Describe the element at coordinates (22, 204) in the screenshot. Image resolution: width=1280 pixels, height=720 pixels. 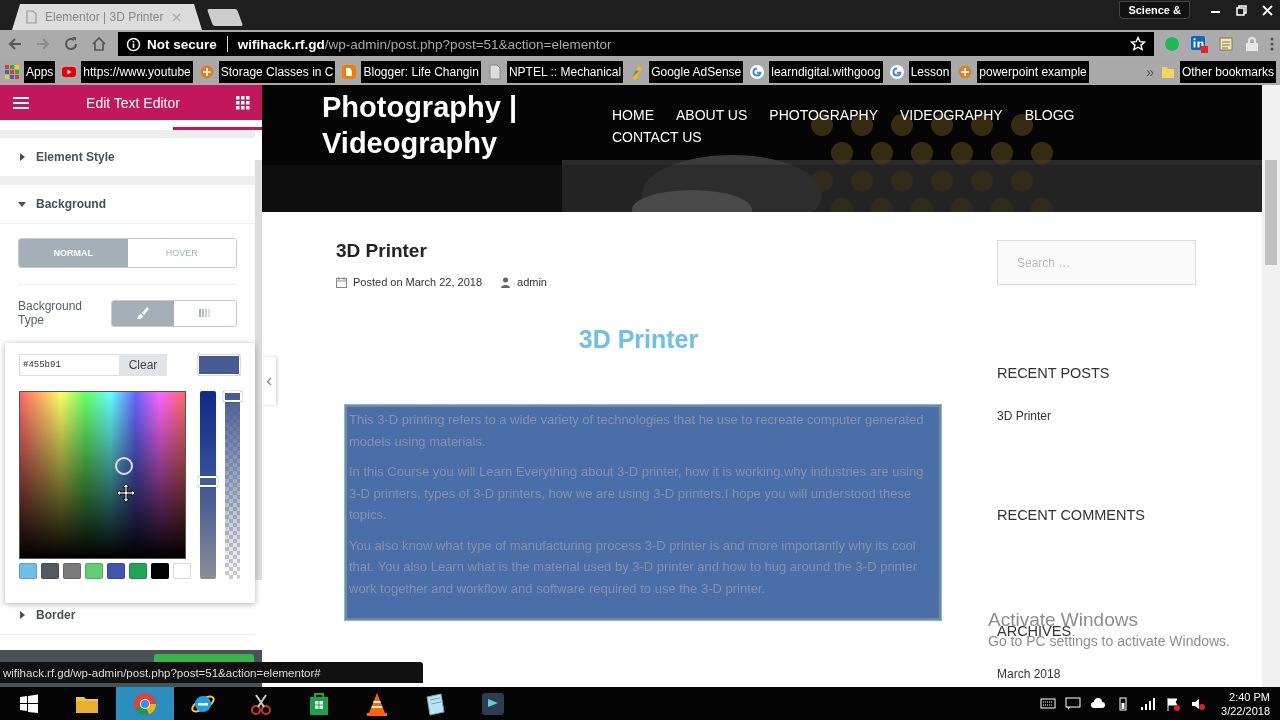
I see `caret-down-icon` at that location.